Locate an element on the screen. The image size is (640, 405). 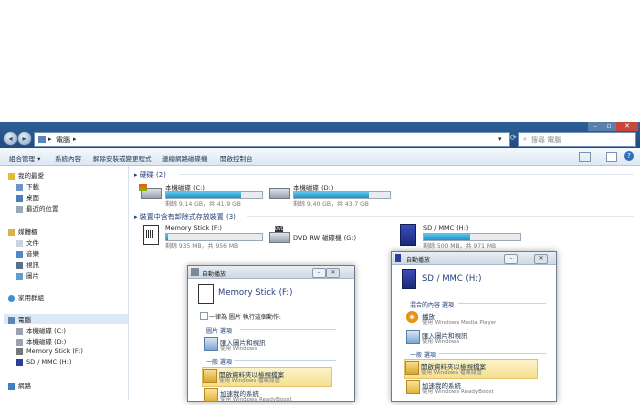
group-header-hard-drives: ▸ 硬碟 (2) is located at coordinates (150, 175).